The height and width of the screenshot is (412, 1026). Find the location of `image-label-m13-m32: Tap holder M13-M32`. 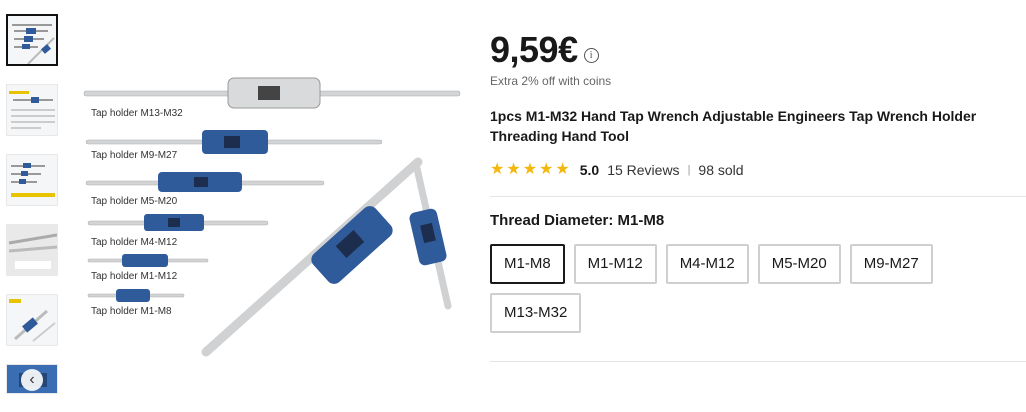

image-label-m13-m32: Tap holder M13-M32 is located at coordinates (137, 113).